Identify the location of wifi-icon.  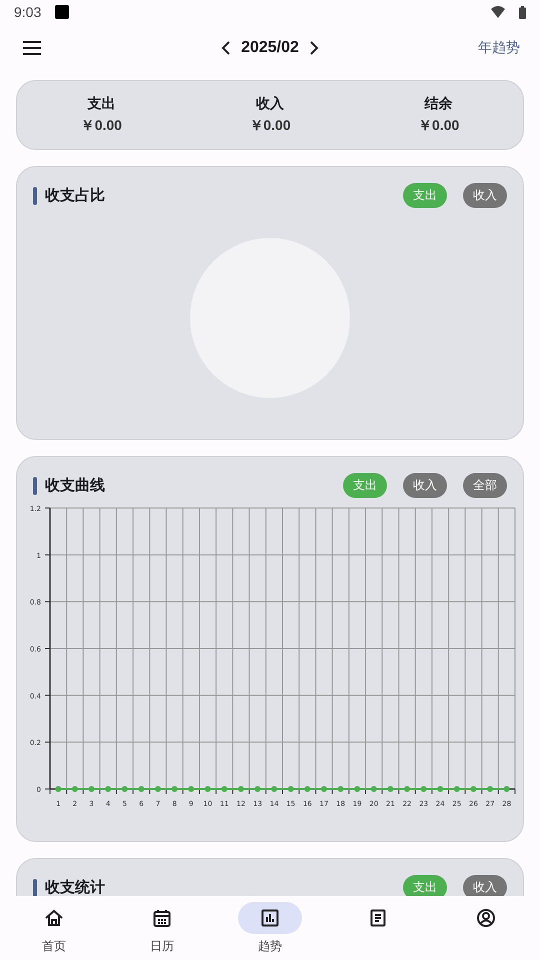
(498, 12).